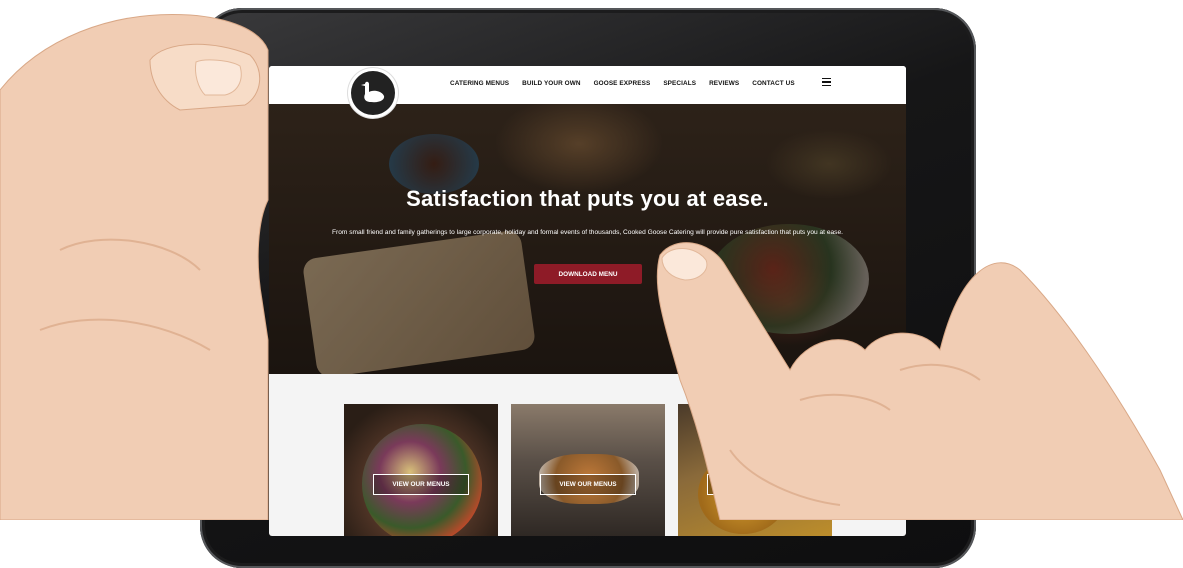 The image size is (1183, 568). What do you see at coordinates (421, 470) in the screenshot?
I see `menu-card-1: VIEW OUR MENUS` at bounding box center [421, 470].